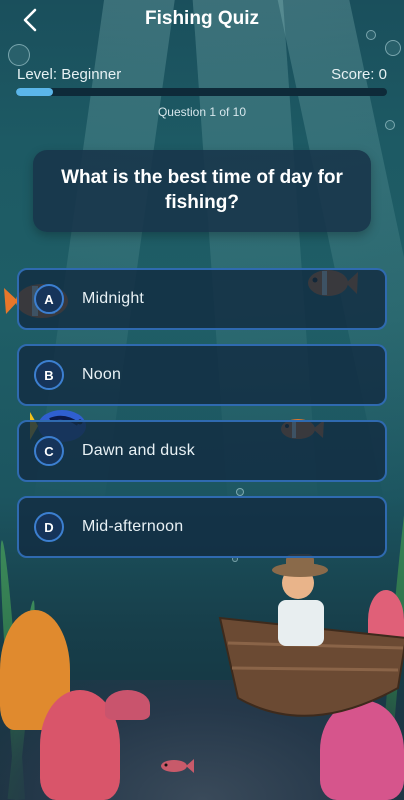  Describe the element at coordinates (202, 527) in the screenshot. I see `answer-option-d: D Mid-afternoon` at that location.